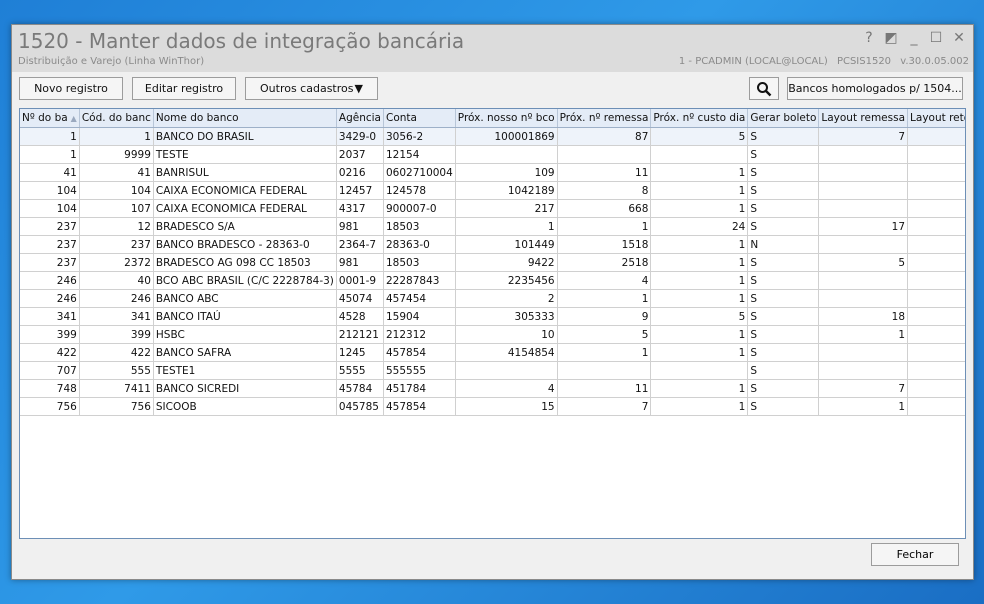 This screenshot has width=984, height=604. Describe the element at coordinates (604, 172) in the screenshot. I see `table-cell: 11` at that location.